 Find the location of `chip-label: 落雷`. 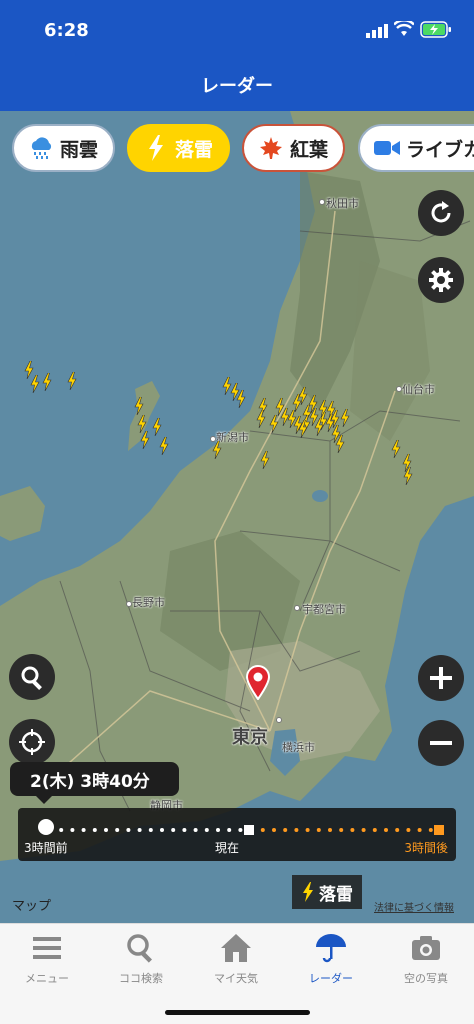

chip-label: 落雷 is located at coordinates (194, 149).